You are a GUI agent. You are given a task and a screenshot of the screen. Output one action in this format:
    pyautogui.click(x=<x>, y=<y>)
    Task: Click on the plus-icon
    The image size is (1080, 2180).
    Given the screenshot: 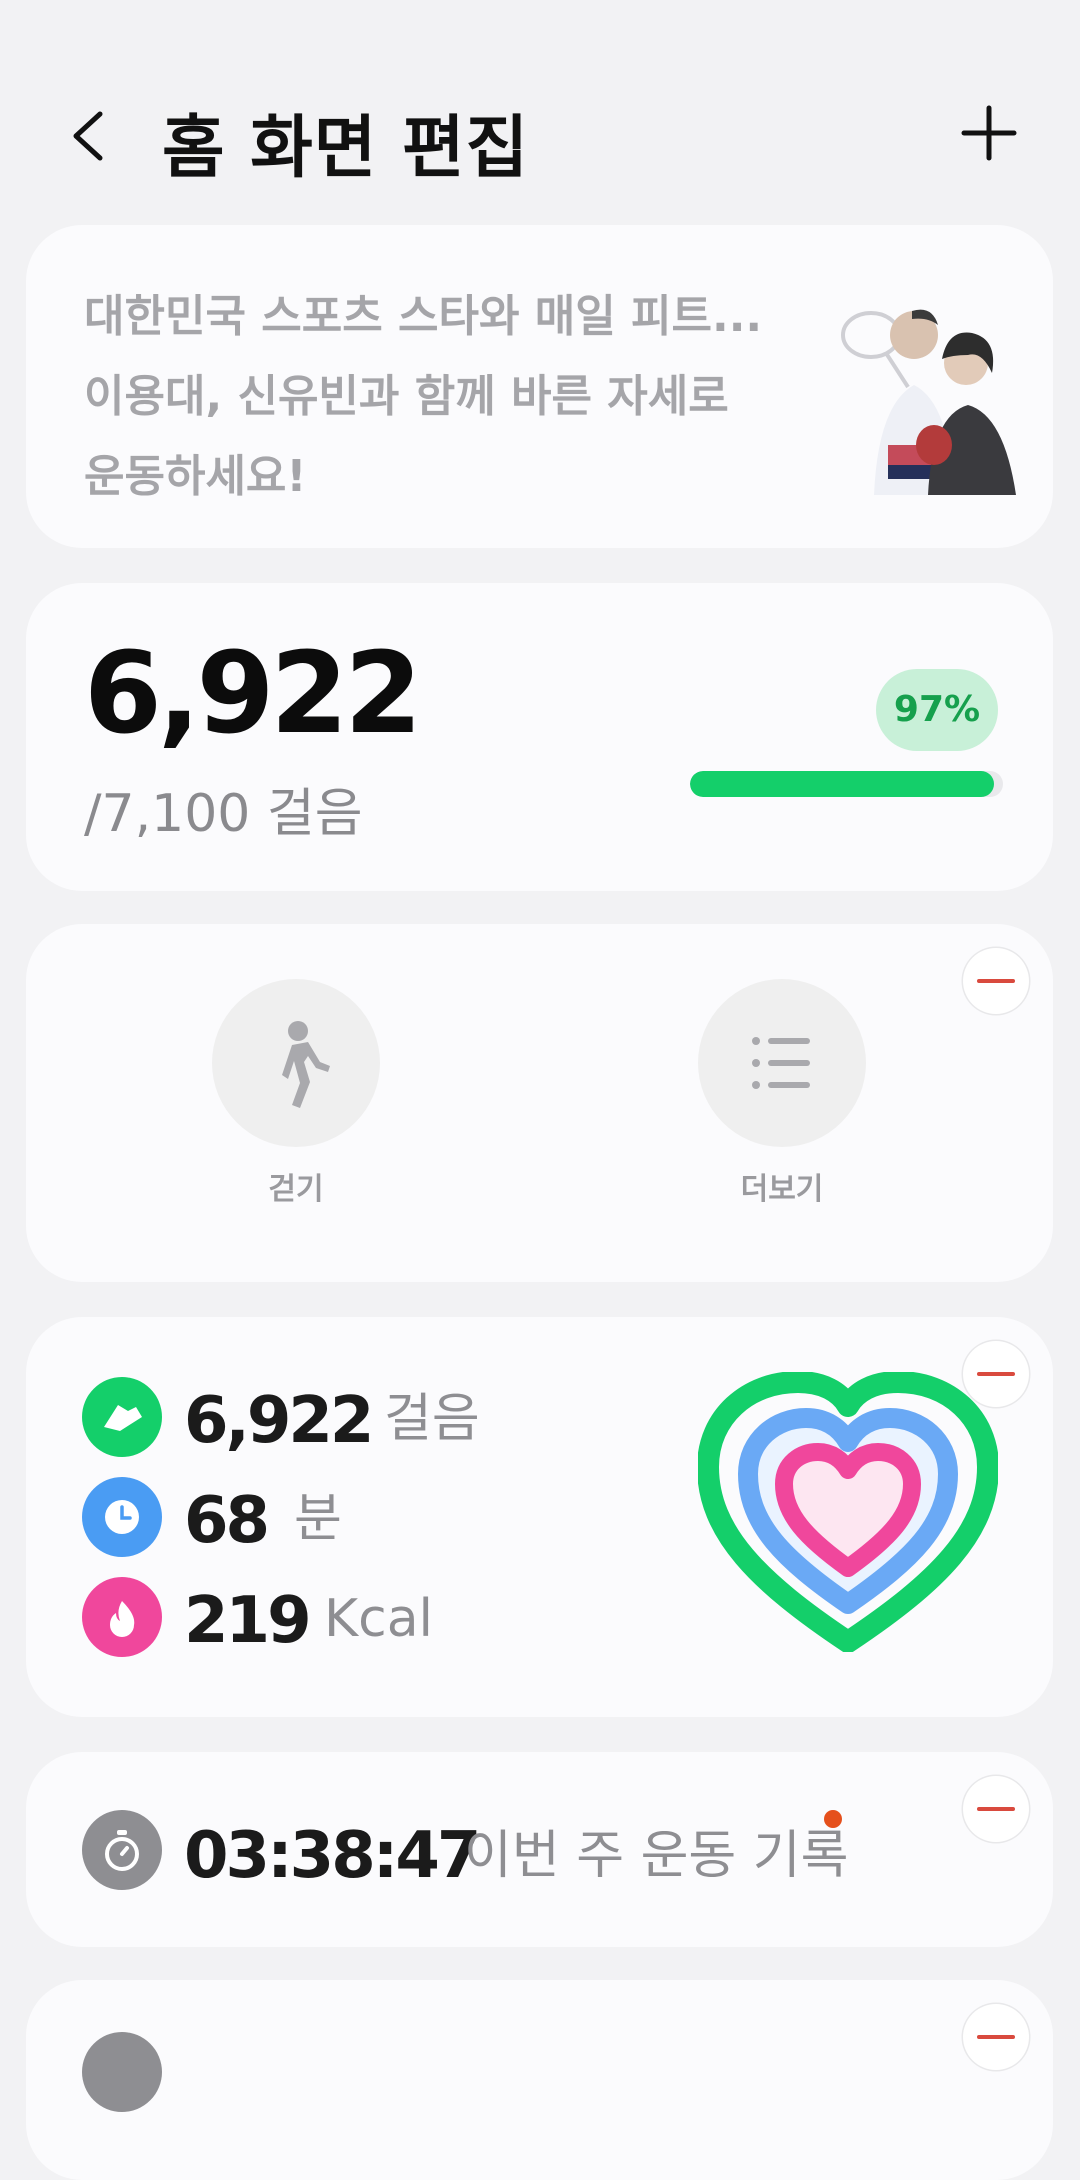 What is the action you would take?
    pyautogui.click(x=989, y=133)
    